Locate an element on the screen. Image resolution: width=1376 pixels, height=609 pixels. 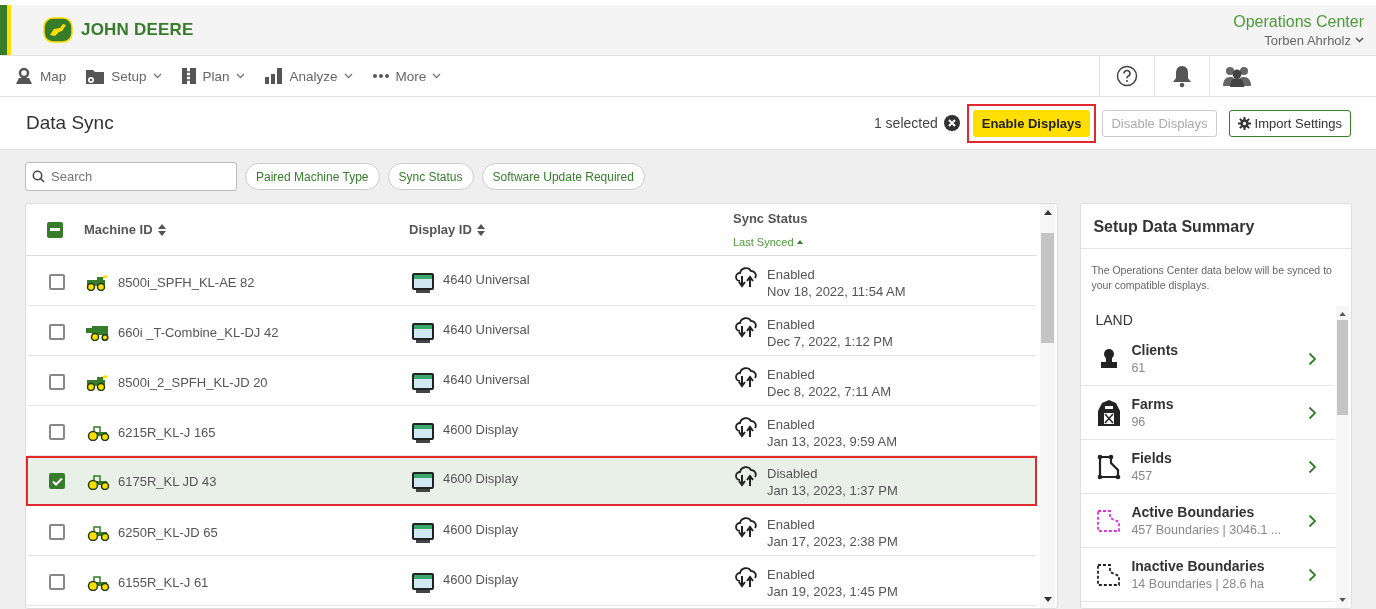
nav-item: Analyze is located at coordinates (312, 76).